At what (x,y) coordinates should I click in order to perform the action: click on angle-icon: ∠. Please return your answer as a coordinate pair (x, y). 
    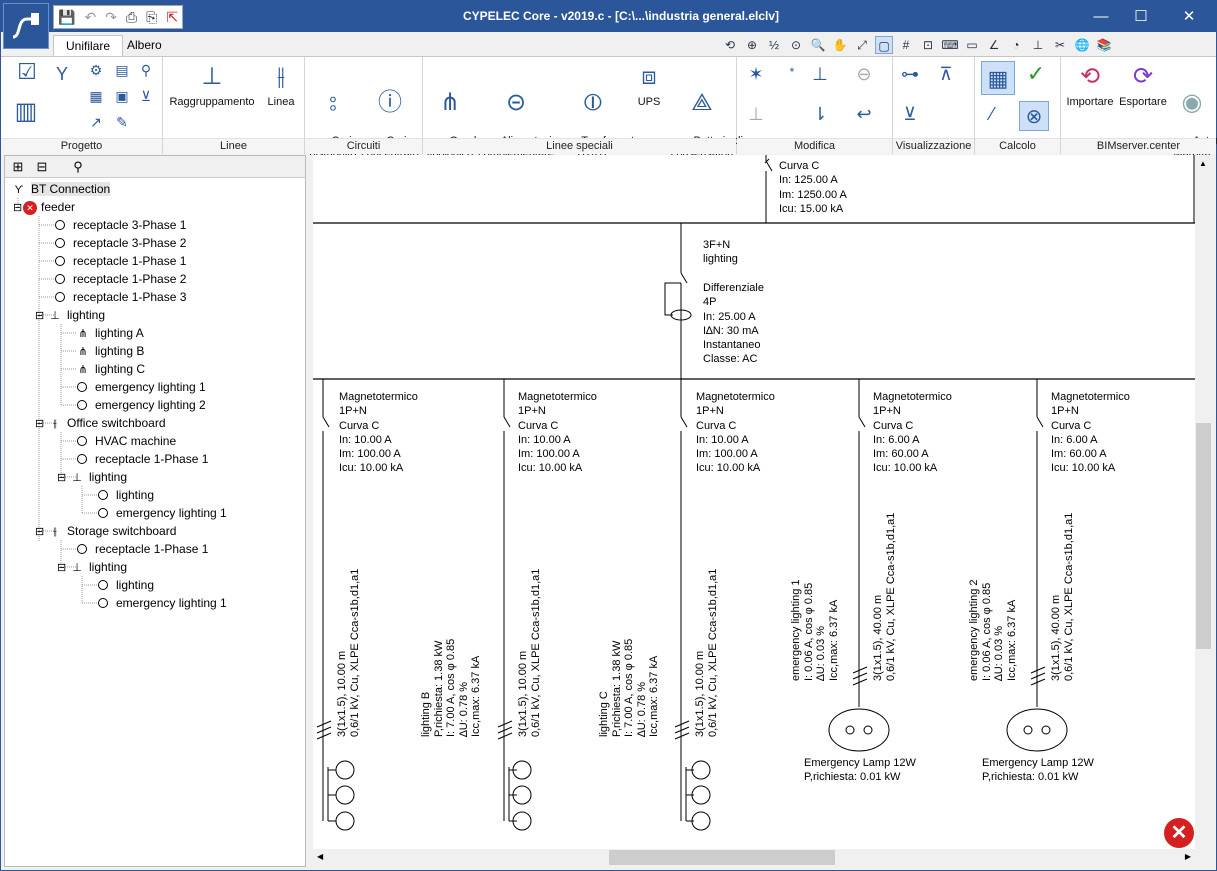
    Looking at the image, I should click on (994, 45).